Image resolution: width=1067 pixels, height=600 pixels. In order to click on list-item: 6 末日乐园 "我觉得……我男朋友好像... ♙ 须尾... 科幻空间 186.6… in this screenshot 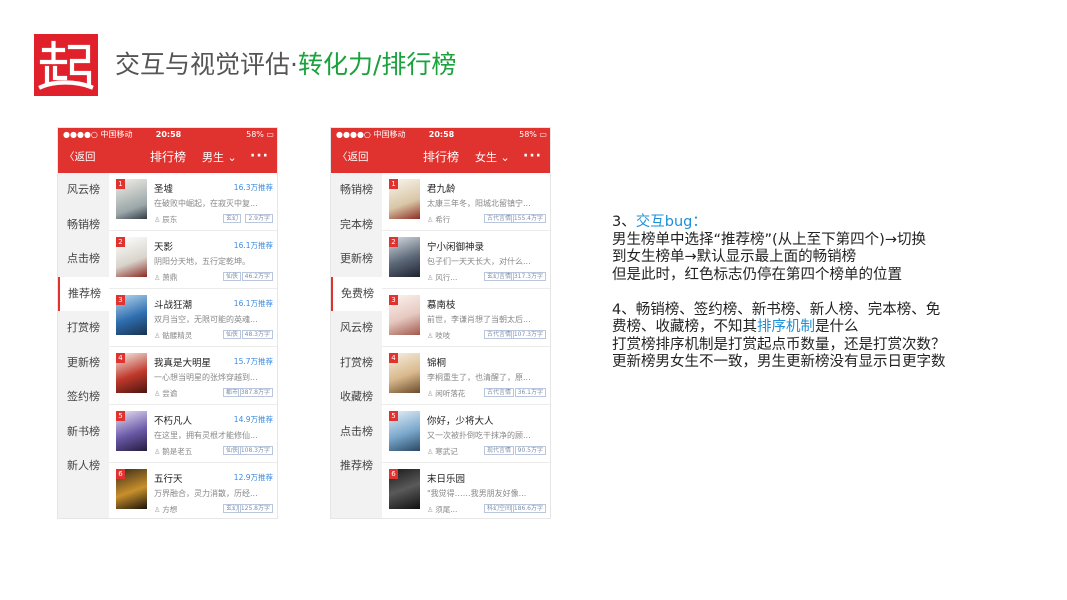, I will do `click(466, 490)`.